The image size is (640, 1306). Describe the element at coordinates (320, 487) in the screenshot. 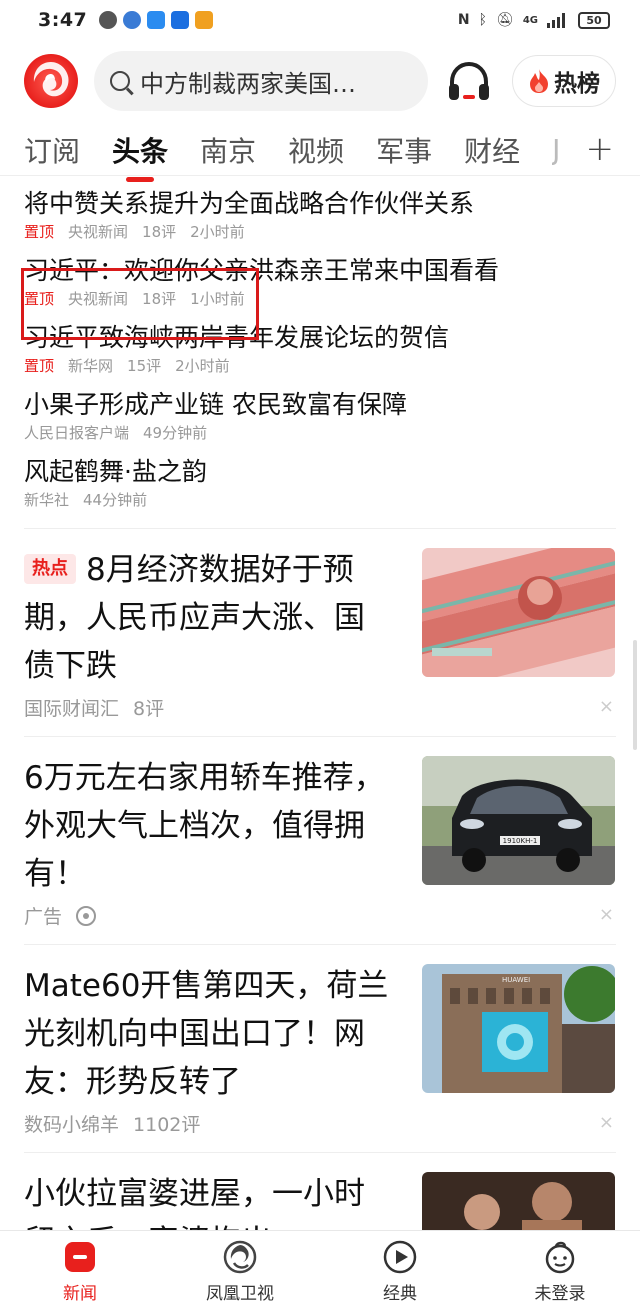

I see `top-news-item: 风起鹤舞·盐之韵 新华社 44分钟前` at that location.